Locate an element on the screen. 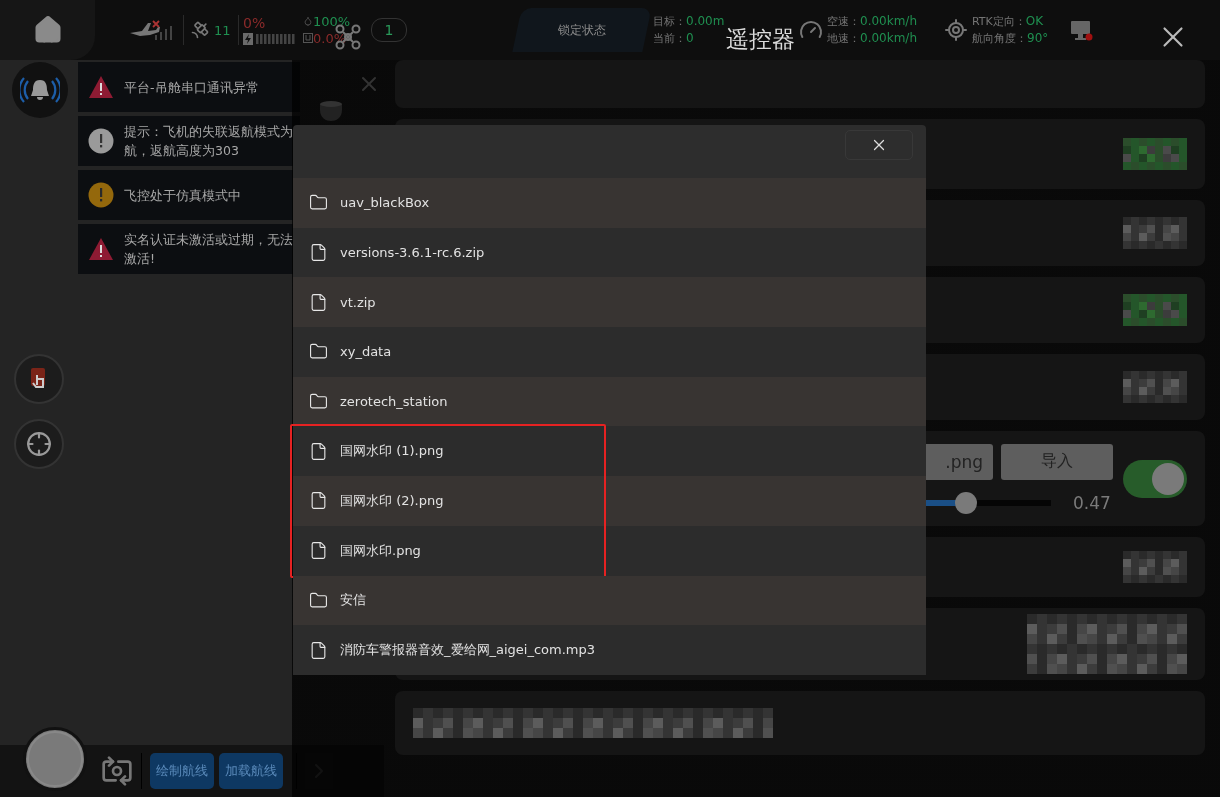 The image size is (1220, 797). file-name: 国网水印.png is located at coordinates (380, 550).